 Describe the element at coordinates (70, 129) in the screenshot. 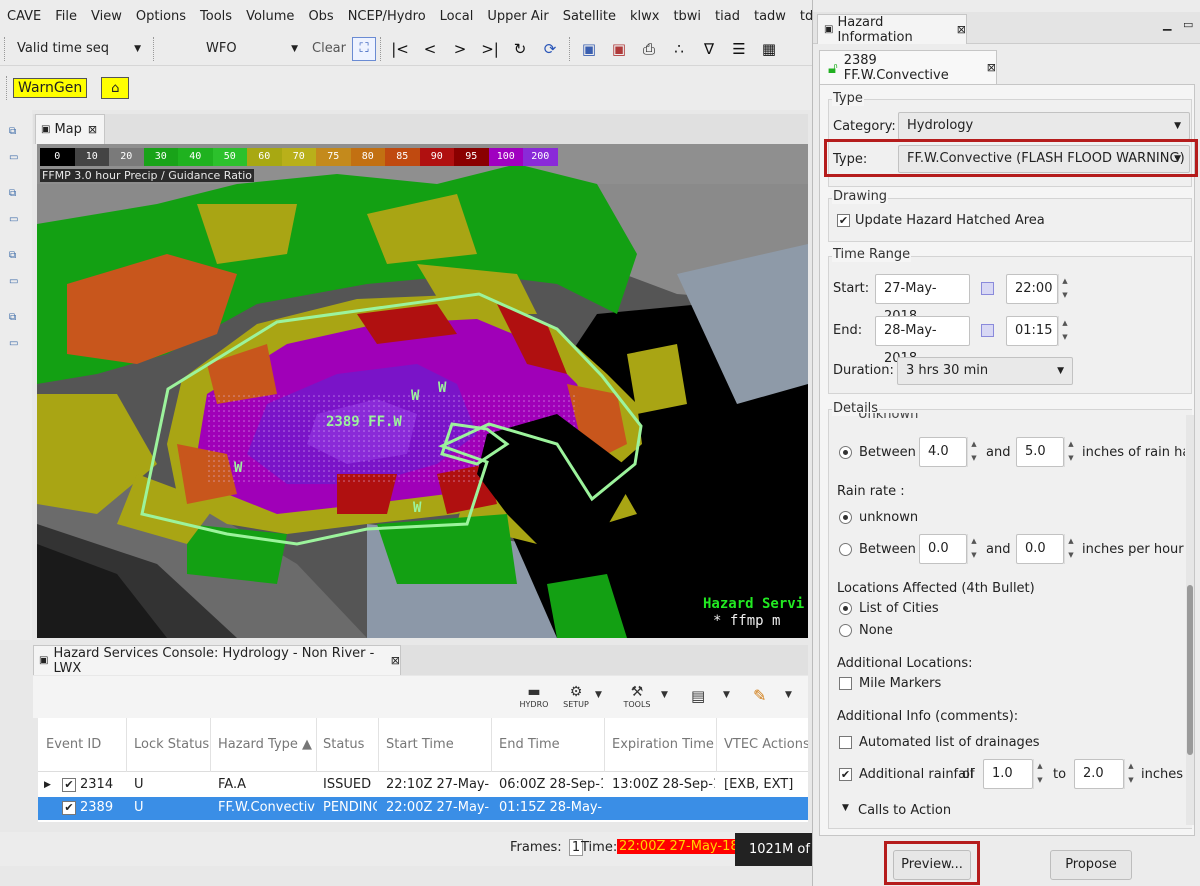

I see `tab-map: ▣ Map ⊠` at that location.